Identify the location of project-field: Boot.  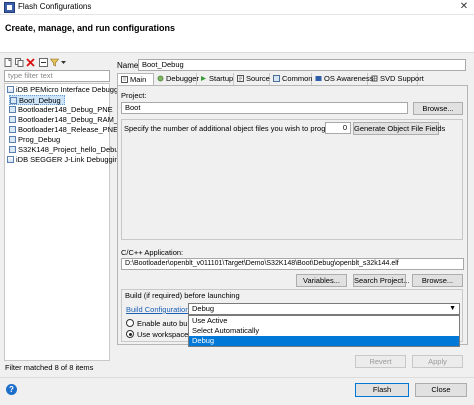
(264, 108).